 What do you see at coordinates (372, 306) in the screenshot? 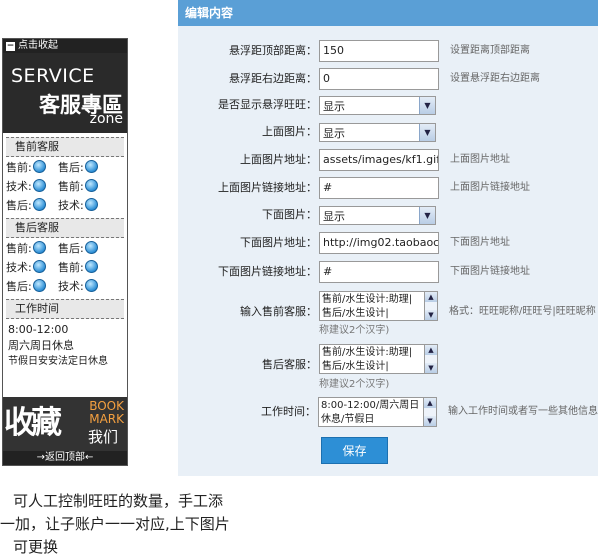
I see `presale-textarea: 售前/水生设计:助理|售后/水生设计|` at bounding box center [372, 306].